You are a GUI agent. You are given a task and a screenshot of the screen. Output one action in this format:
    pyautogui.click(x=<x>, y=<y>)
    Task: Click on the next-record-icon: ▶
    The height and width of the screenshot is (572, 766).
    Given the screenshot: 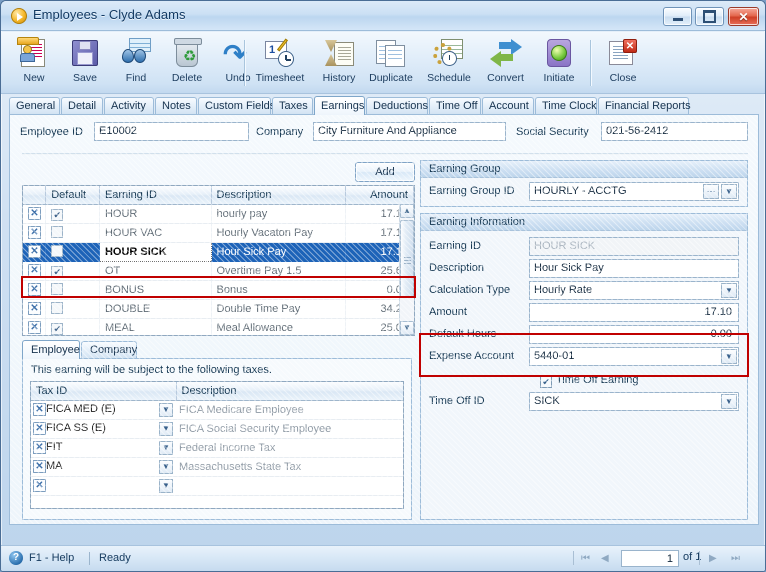 What is the action you would take?
    pyautogui.click(x=713, y=558)
    